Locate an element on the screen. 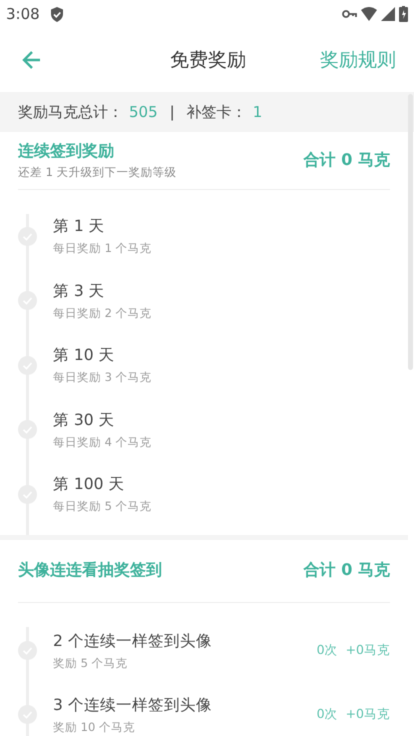  reward-title: 第 100 天 is located at coordinates (89, 485).